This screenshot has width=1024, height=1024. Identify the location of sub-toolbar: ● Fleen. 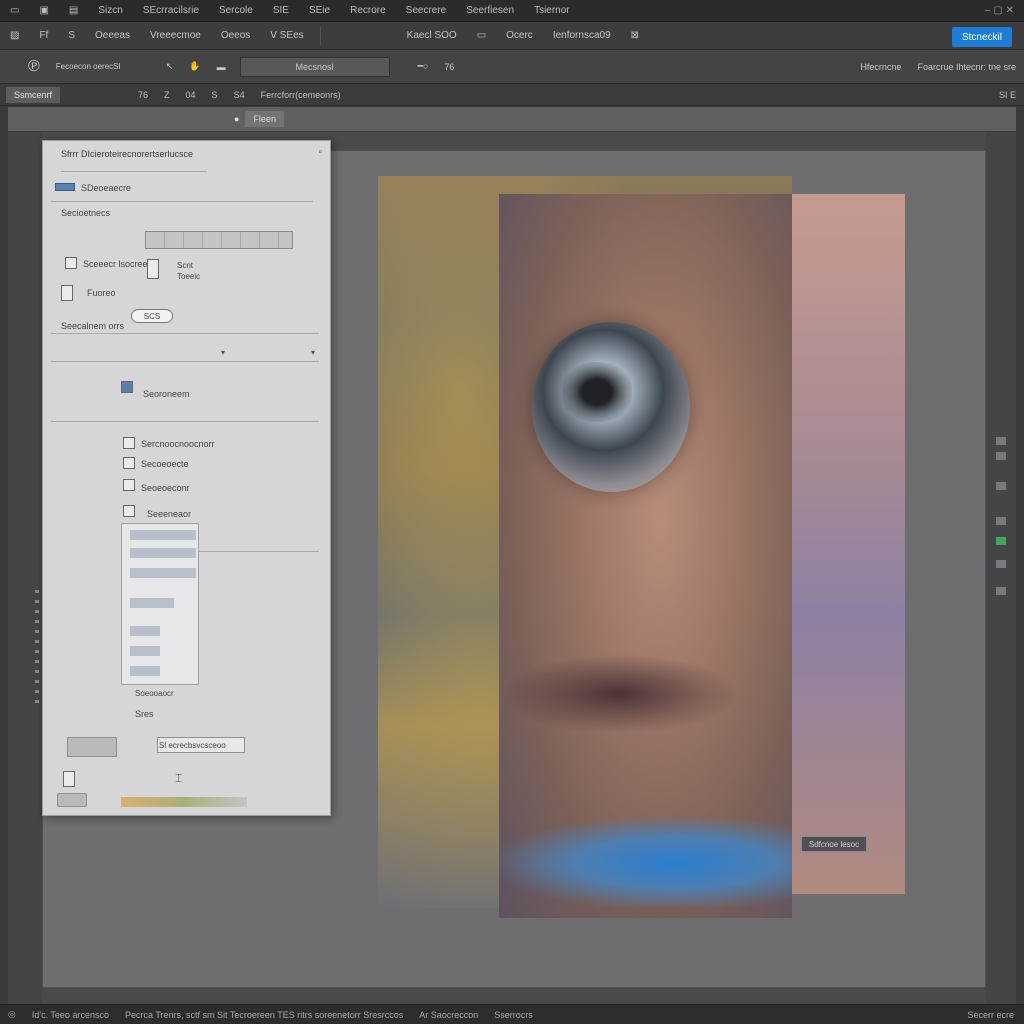
(512, 119).